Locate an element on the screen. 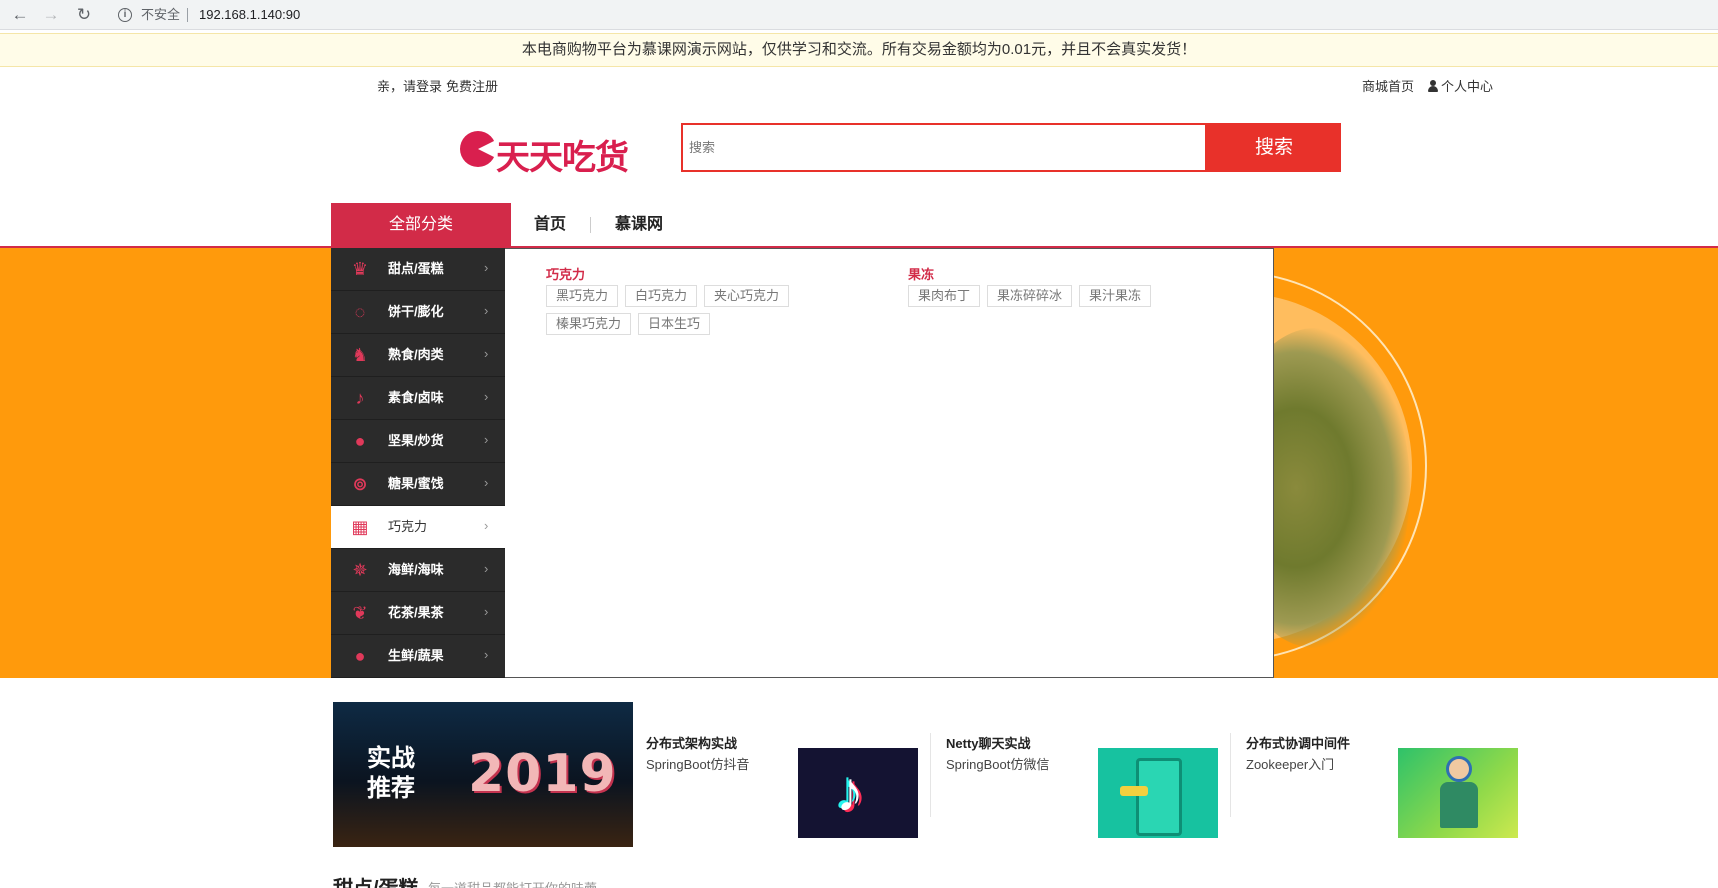 This screenshot has height=888, width=1718. category-item: ❦ 花茶/果茶 › is located at coordinates (418, 613).